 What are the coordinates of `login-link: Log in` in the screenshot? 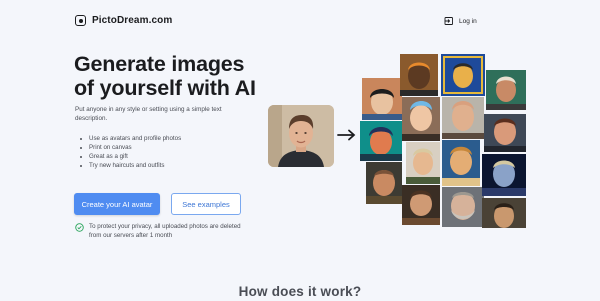 It's located at (460, 21).